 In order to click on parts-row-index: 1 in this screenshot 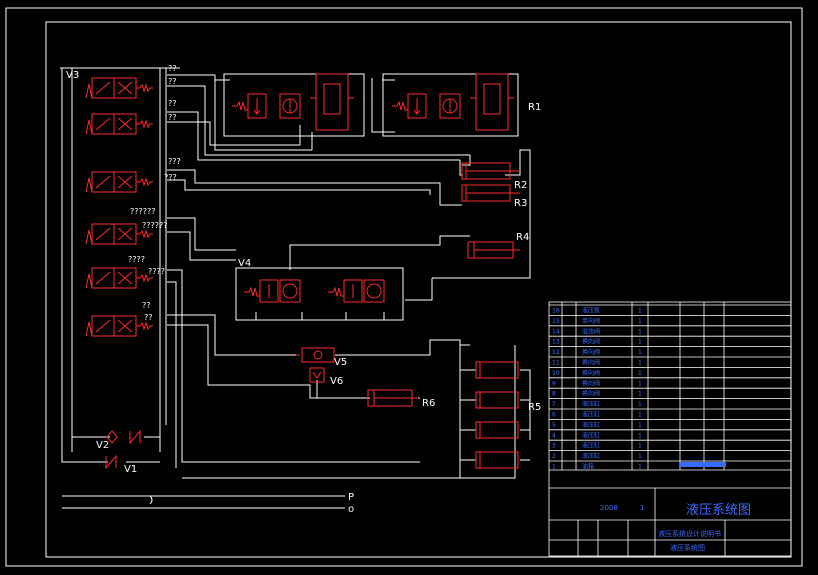, I will do `click(554, 467)`.